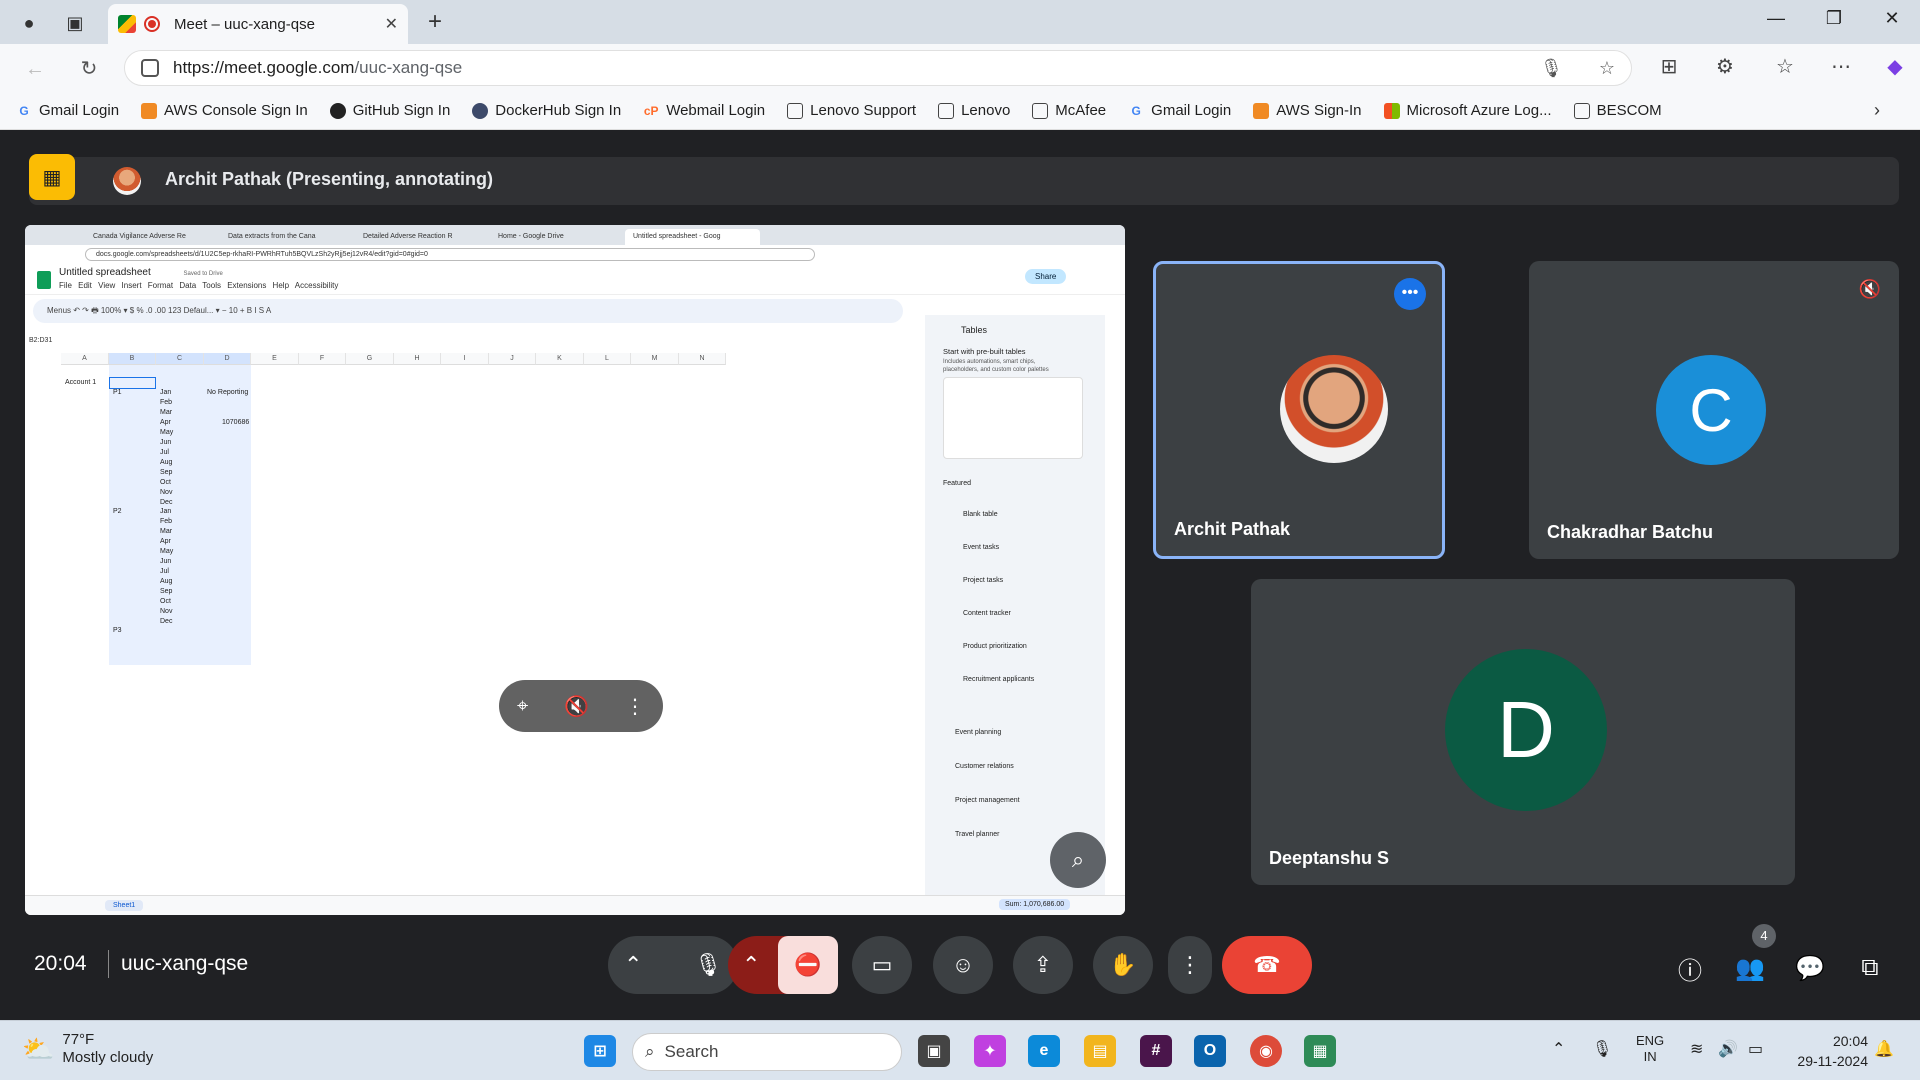 Image resolution: width=1920 pixels, height=1080 pixels. Describe the element at coordinates (1870, 968) in the screenshot. I see `activities-icon: ⧉` at that location.